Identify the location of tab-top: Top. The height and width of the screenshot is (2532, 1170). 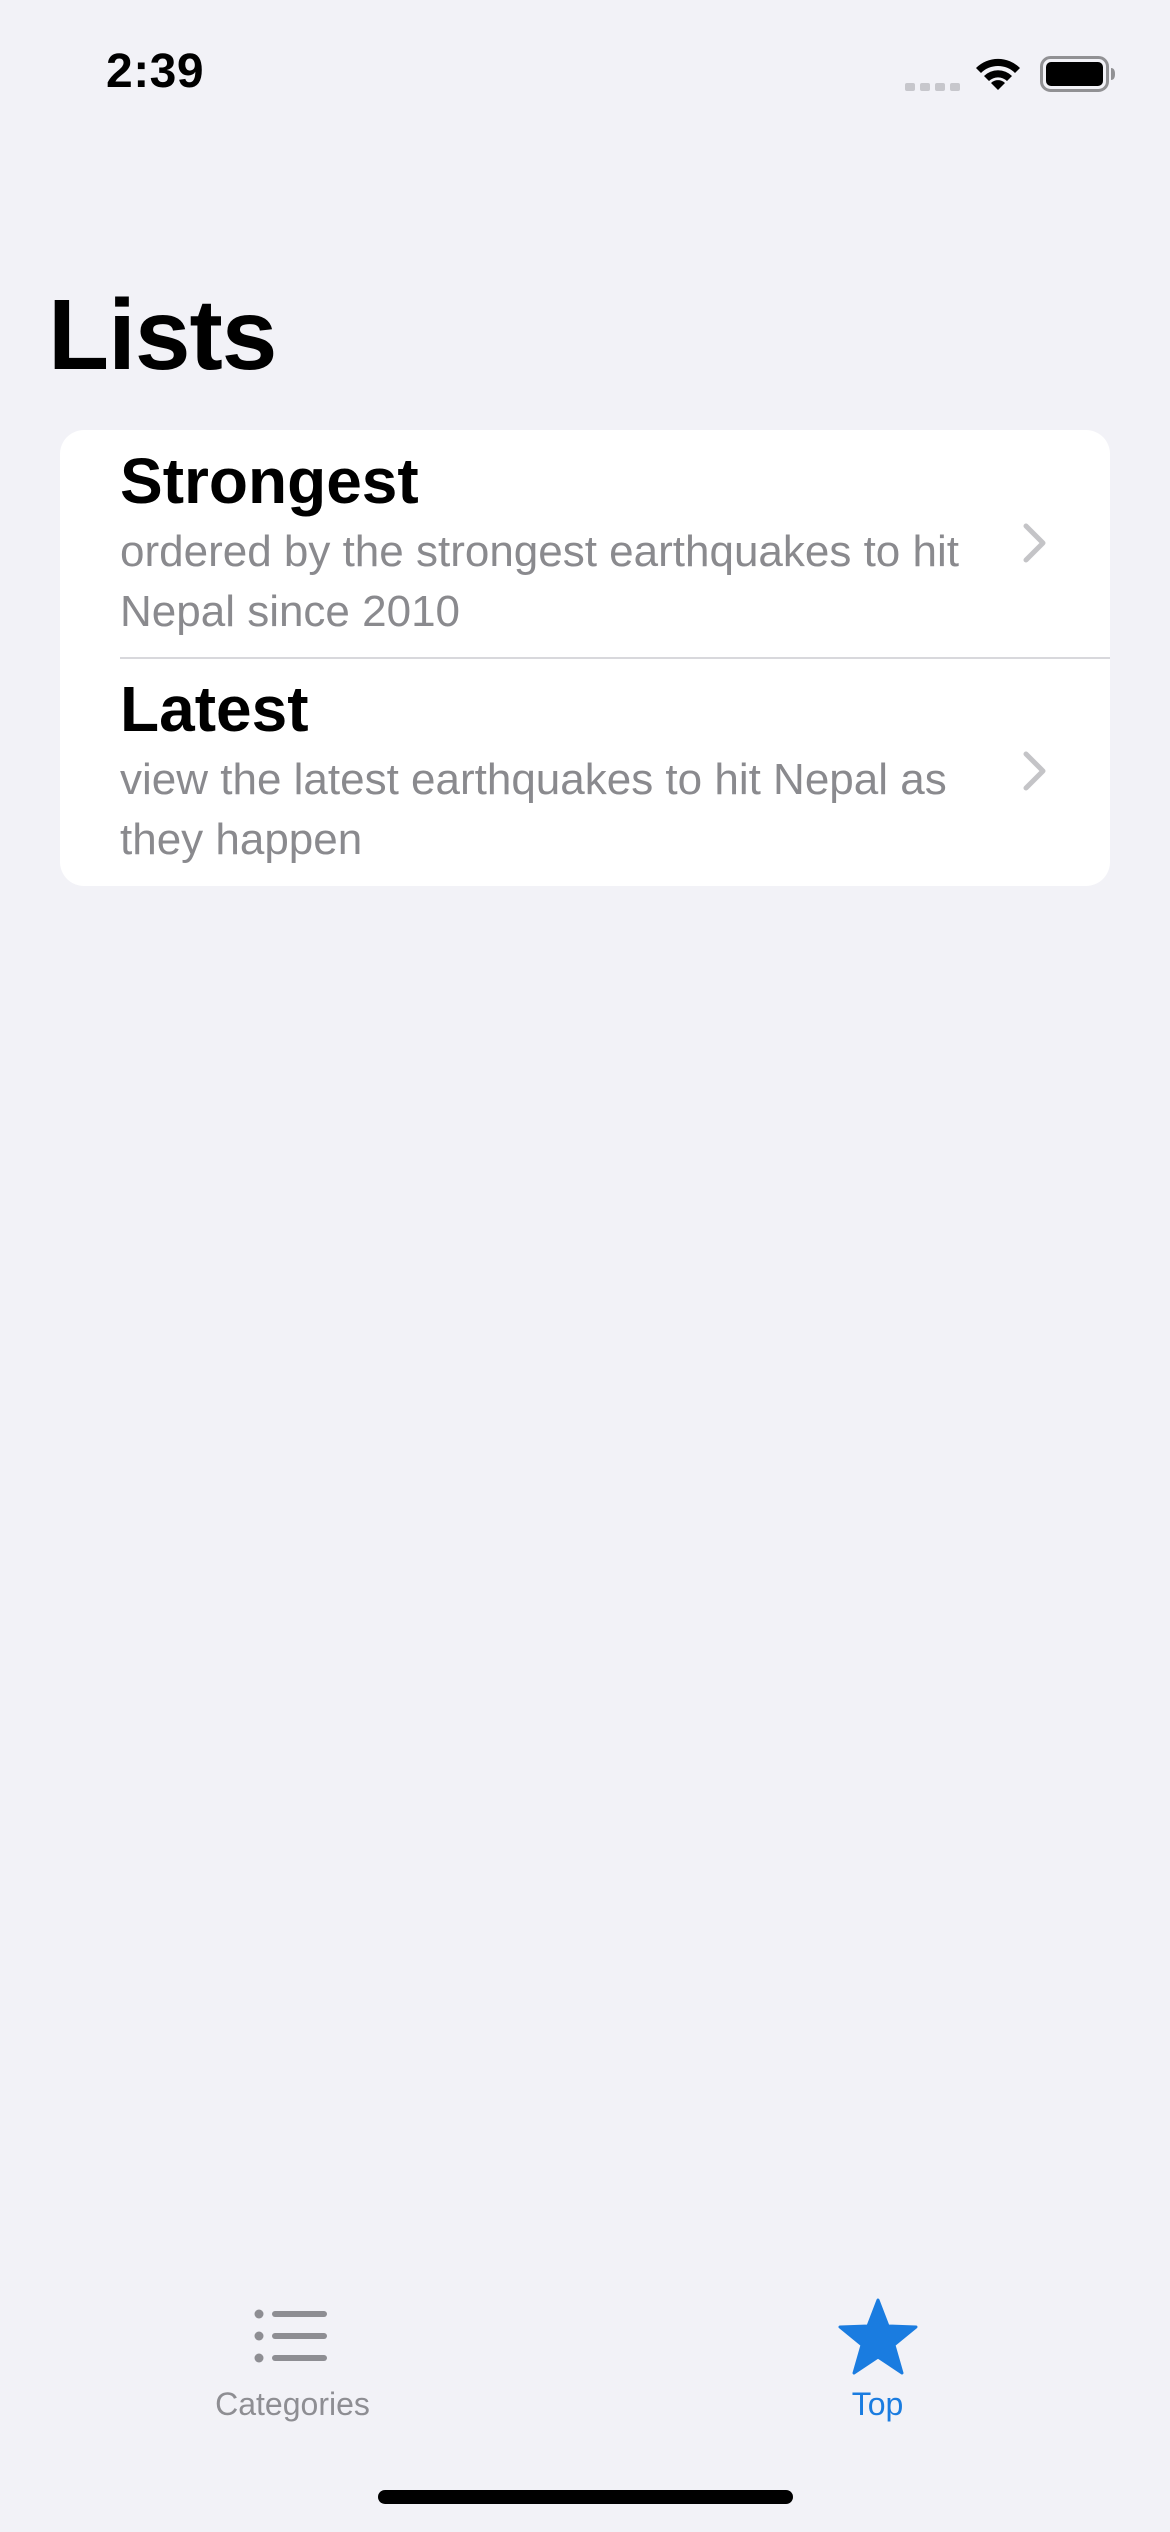
(877, 2360).